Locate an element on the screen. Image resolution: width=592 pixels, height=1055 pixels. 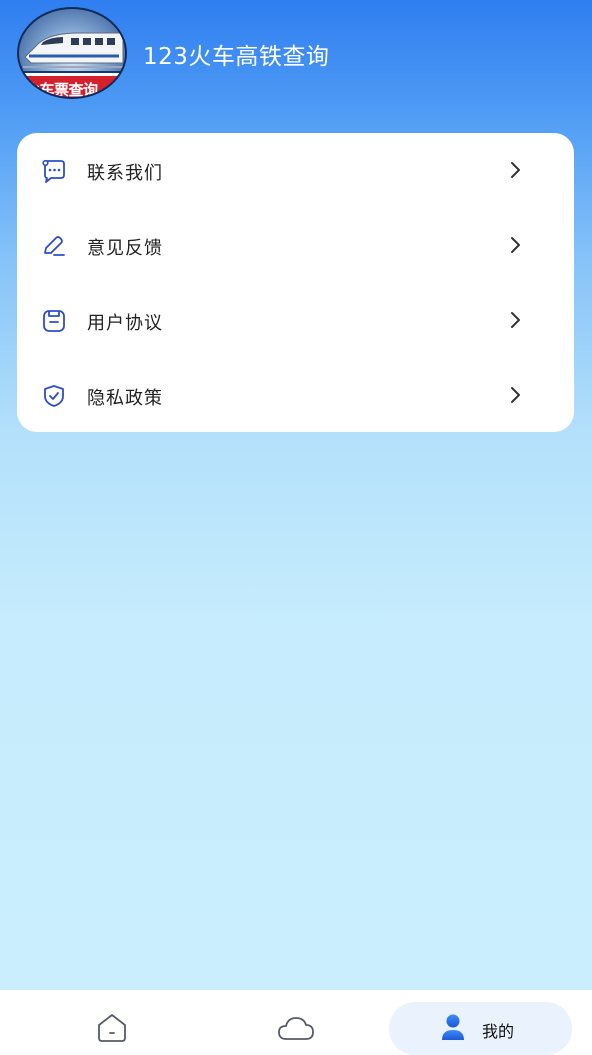
menu-item-label: 意见反馈 is located at coordinates (125, 248).